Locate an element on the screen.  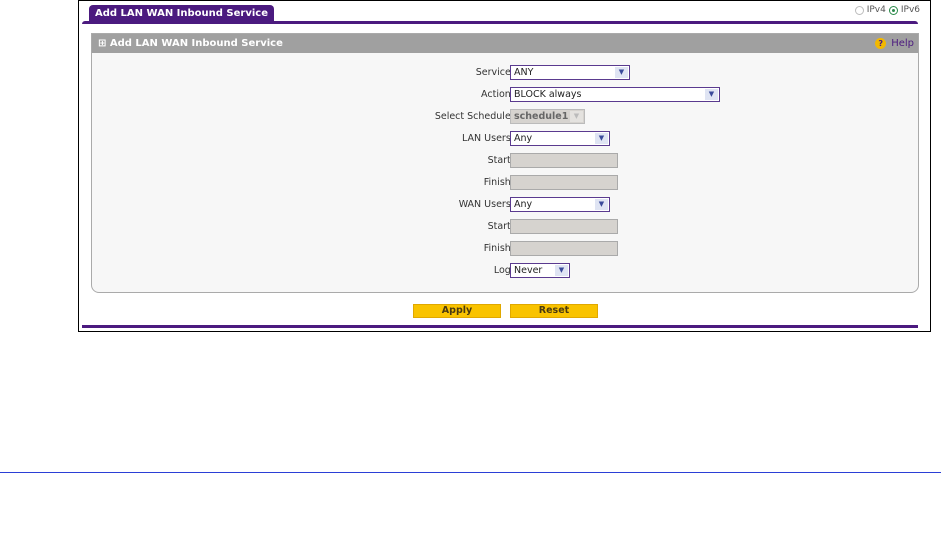
wan-users-select: Any ▼ is located at coordinates (560, 204).